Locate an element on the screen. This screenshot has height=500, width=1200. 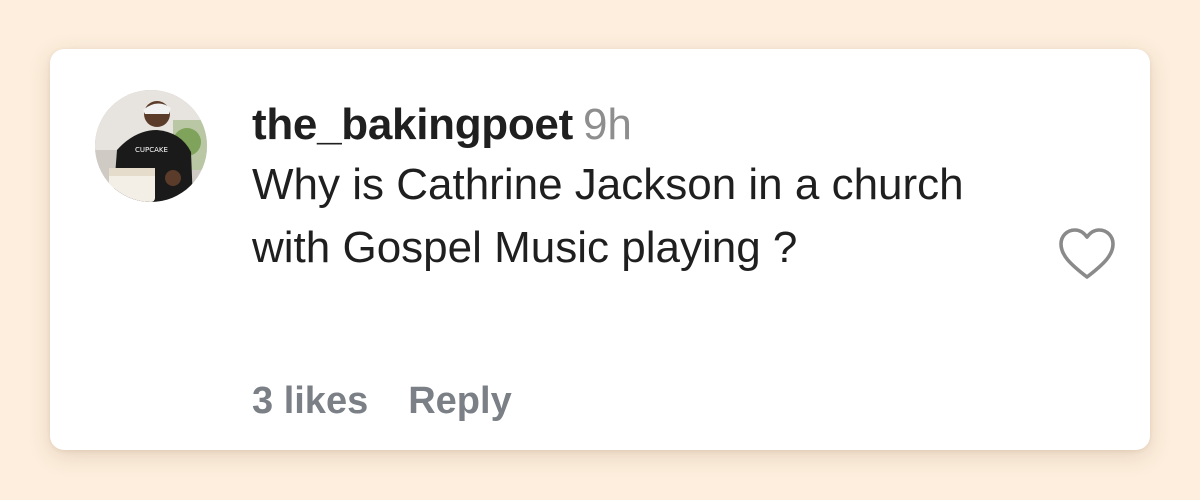
username-link: the_bakingpoet is located at coordinates (412, 124).